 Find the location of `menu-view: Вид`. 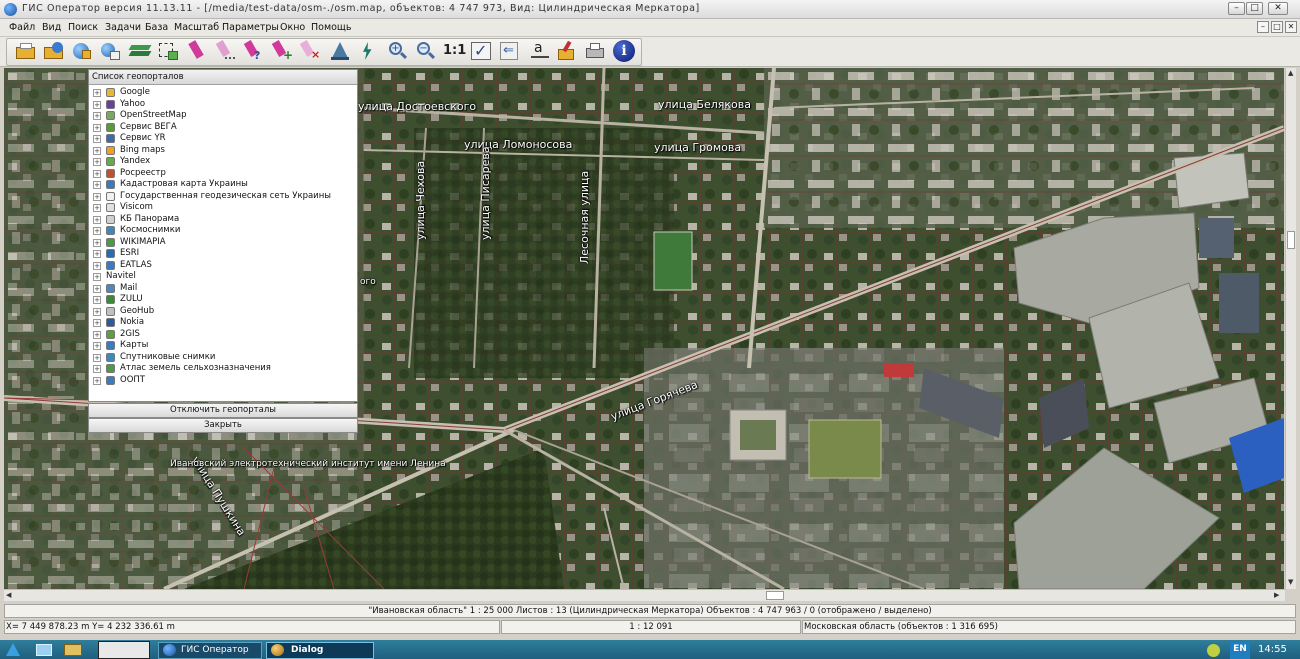

menu-view: Вид is located at coordinates (51, 27).